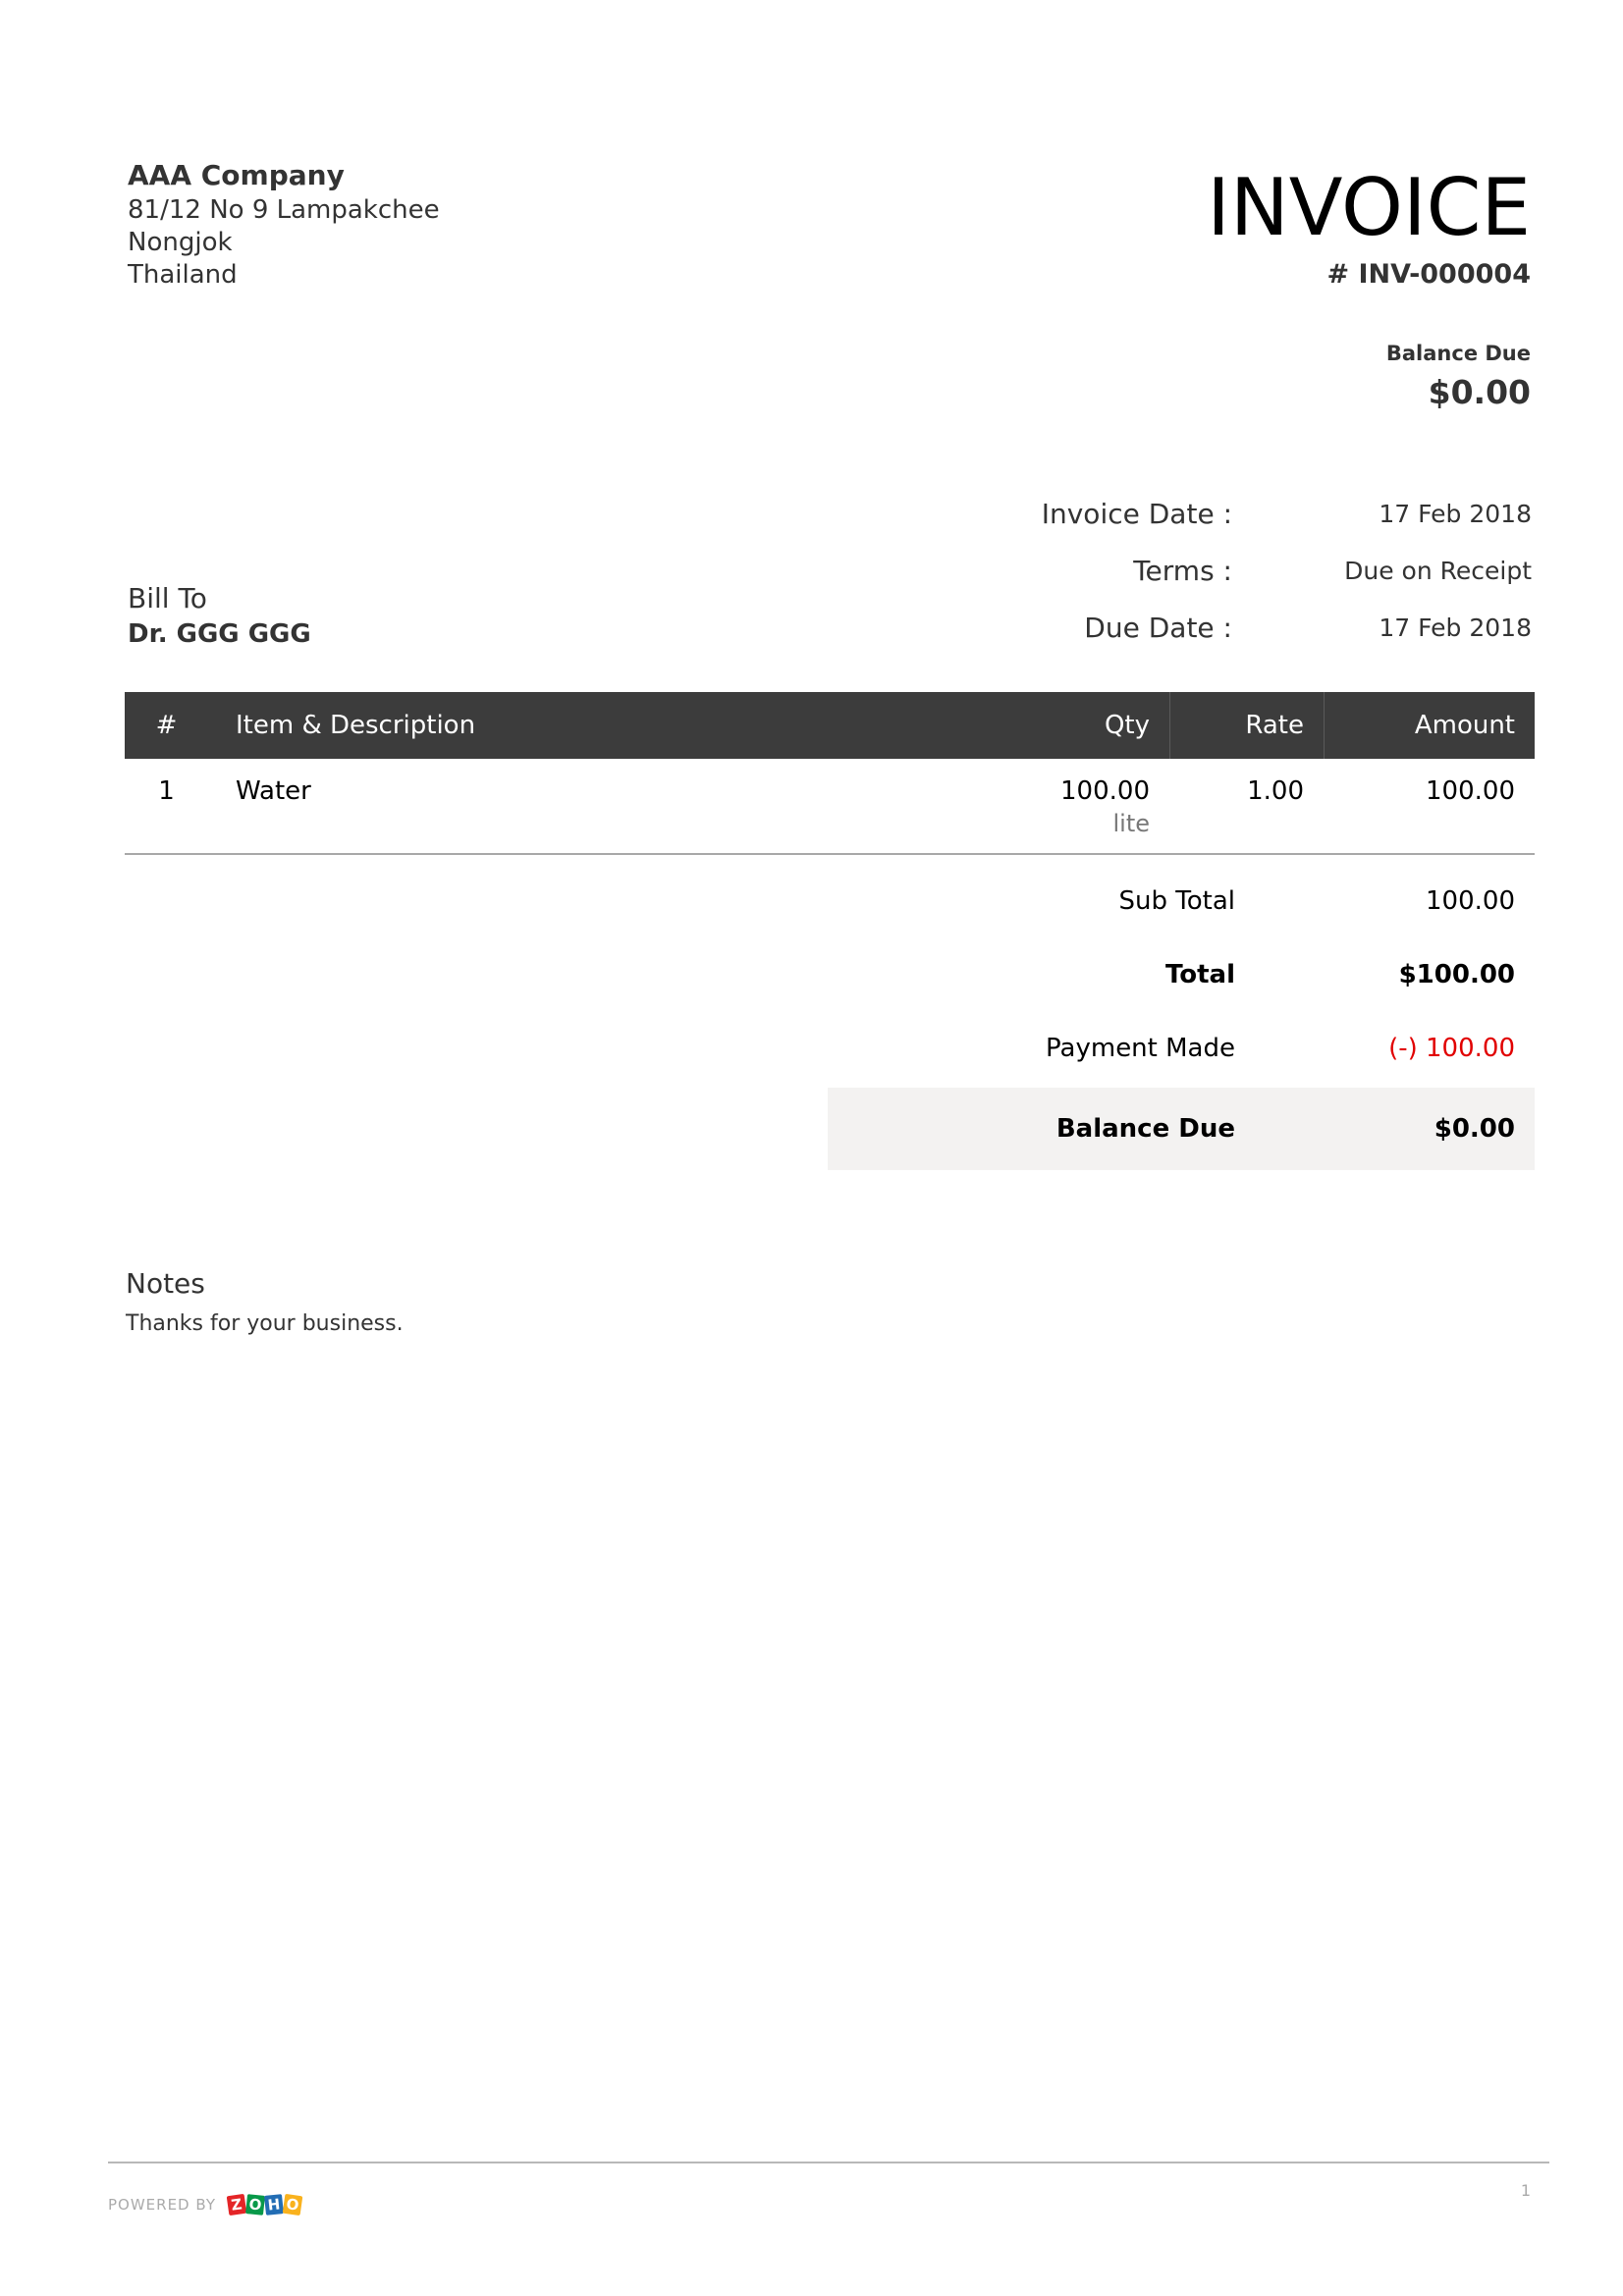  I want to click on row-amount: 100.00, so click(1470, 791).